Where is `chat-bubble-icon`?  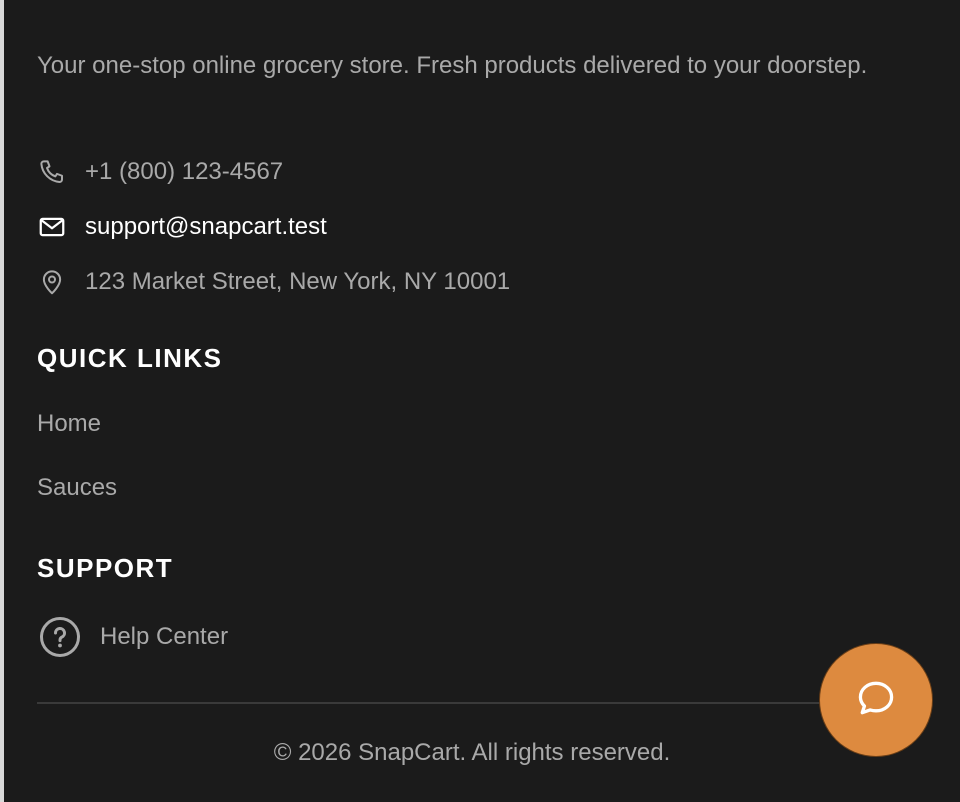 chat-bubble-icon is located at coordinates (876, 700).